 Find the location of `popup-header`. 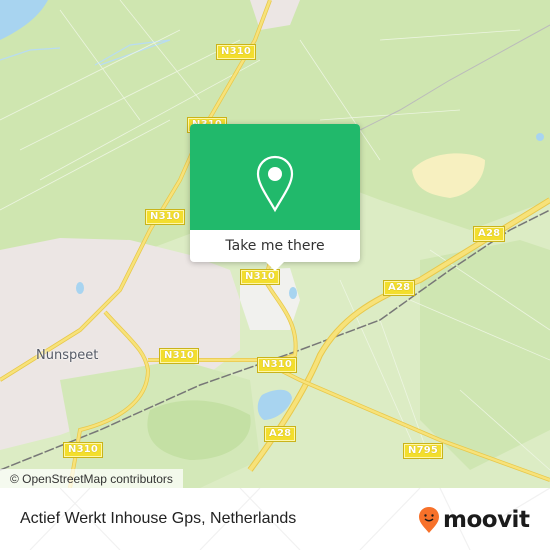

popup-header is located at coordinates (275, 177).